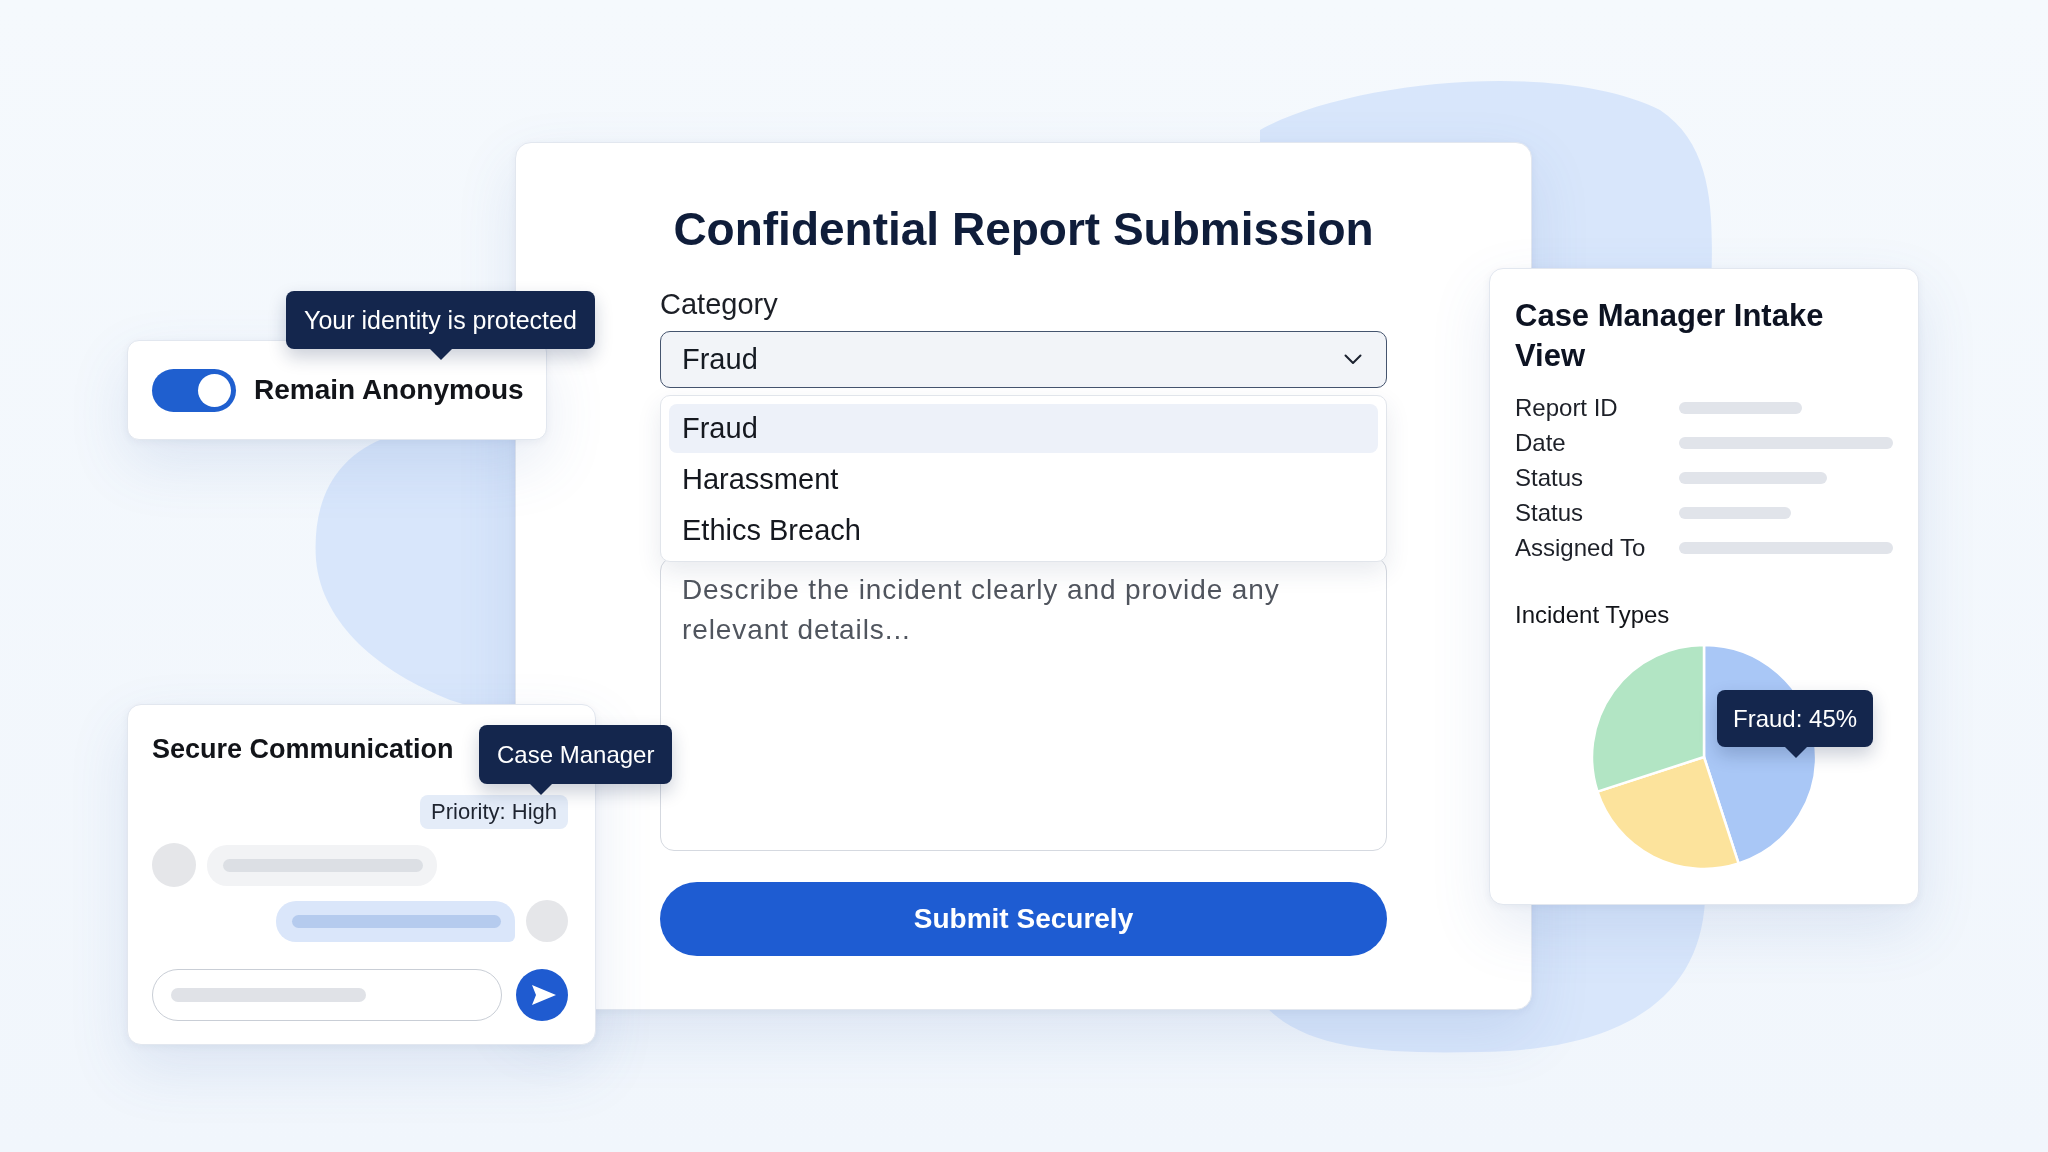 The image size is (2048, 1152). Describe the element at coordinates (719, 304) in the screenshot. I see `category-label: Category` at that location.